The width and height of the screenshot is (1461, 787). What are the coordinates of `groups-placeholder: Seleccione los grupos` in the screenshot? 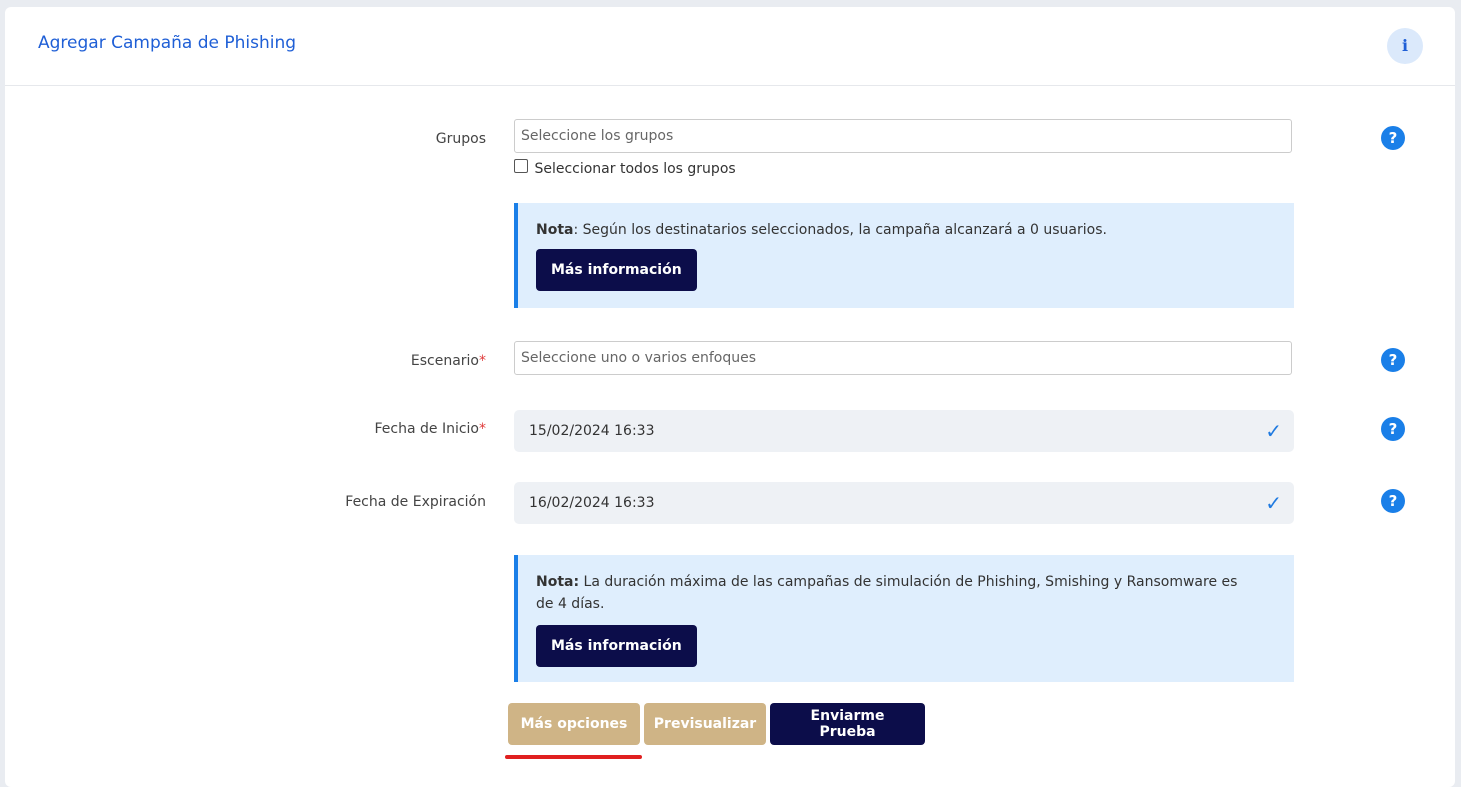 It's located at (597, 136).